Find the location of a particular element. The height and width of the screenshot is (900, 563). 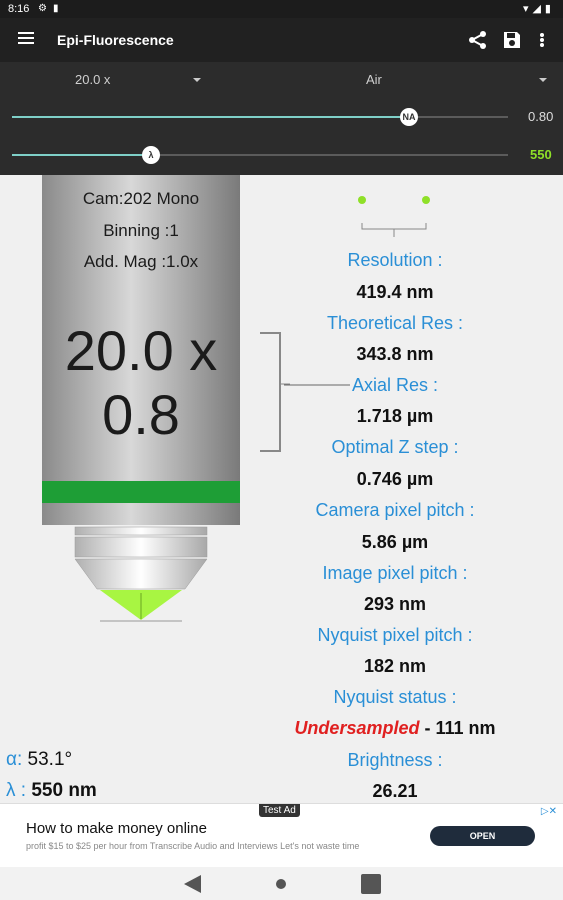

wavelength-slider-thumb: λ is located at coordinates (151, 155).